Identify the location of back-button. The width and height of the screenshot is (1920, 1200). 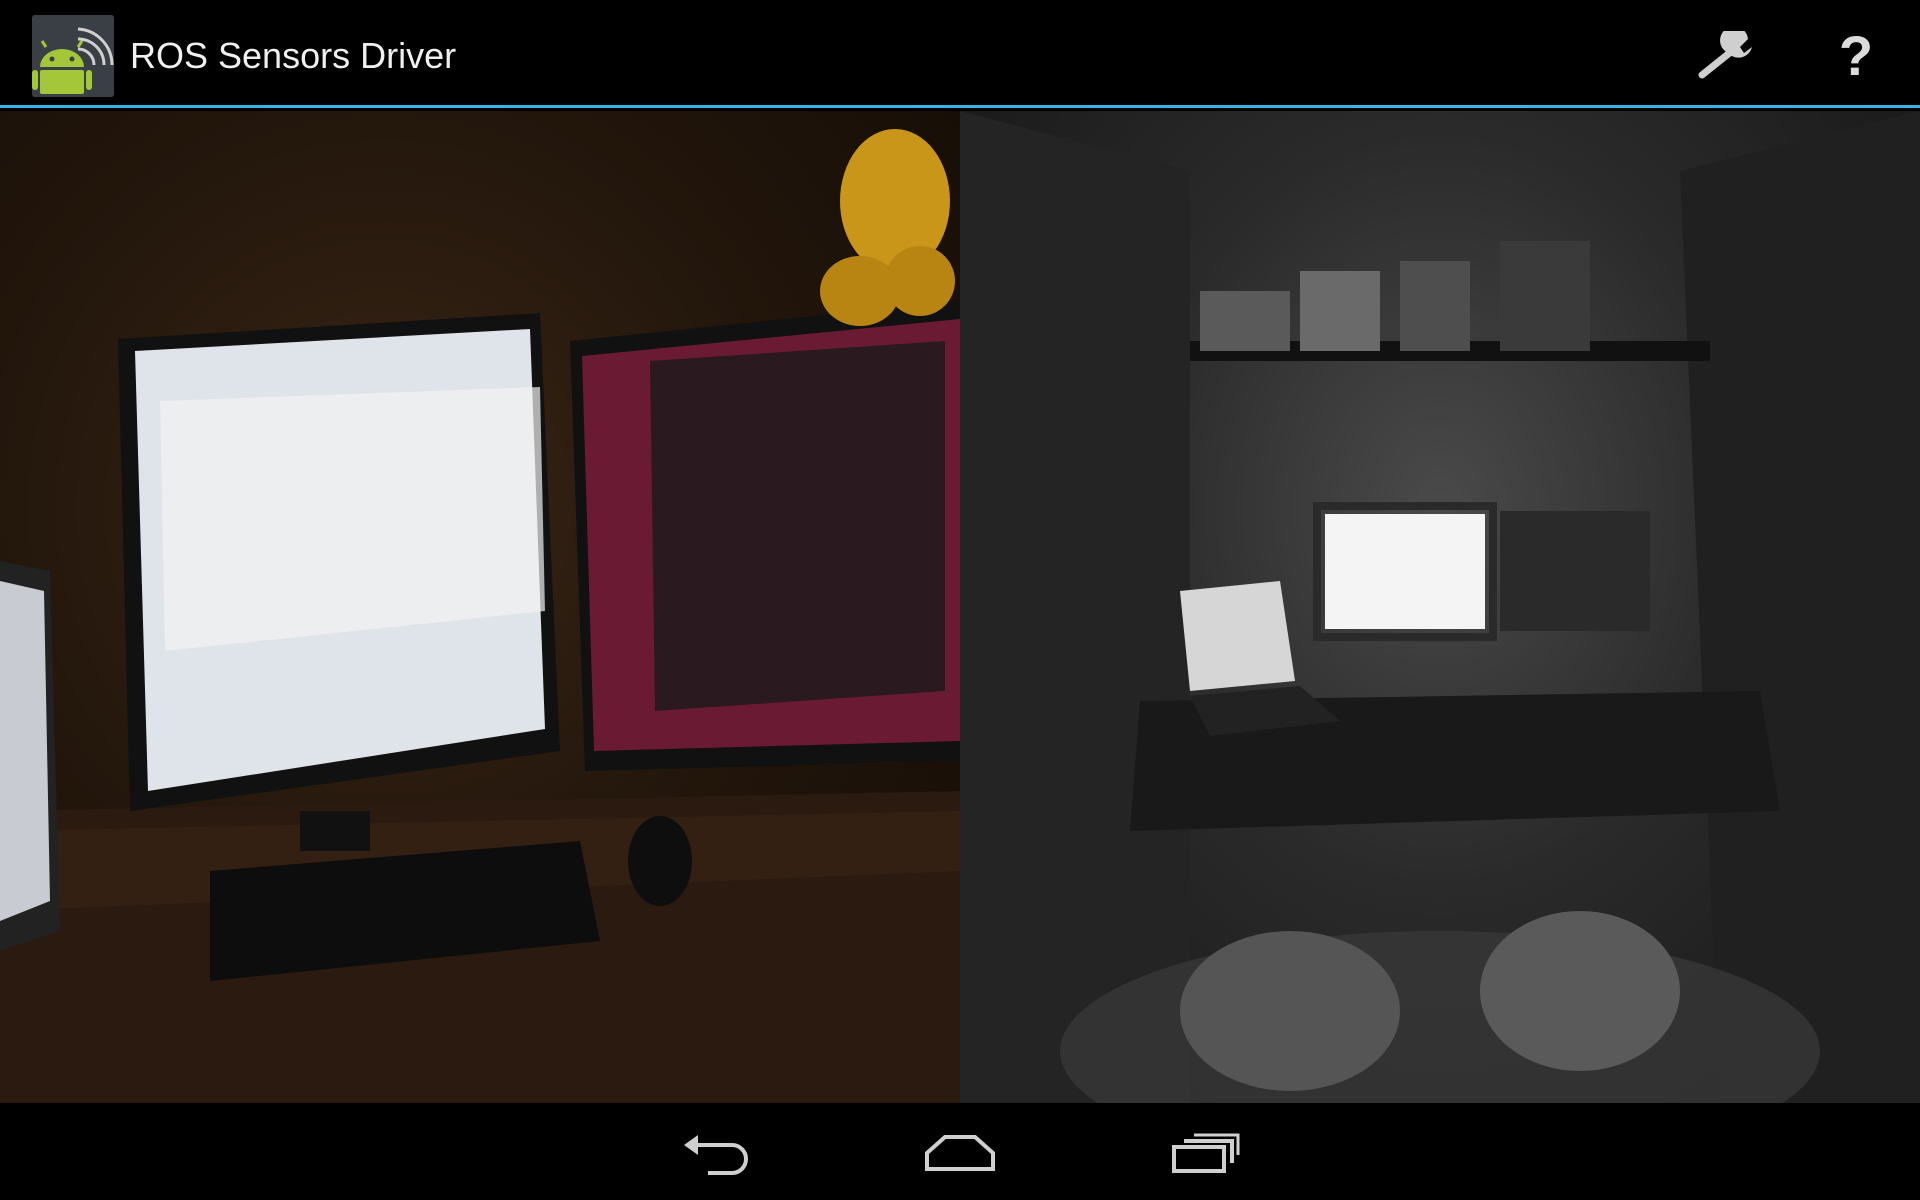
(715, 1153).